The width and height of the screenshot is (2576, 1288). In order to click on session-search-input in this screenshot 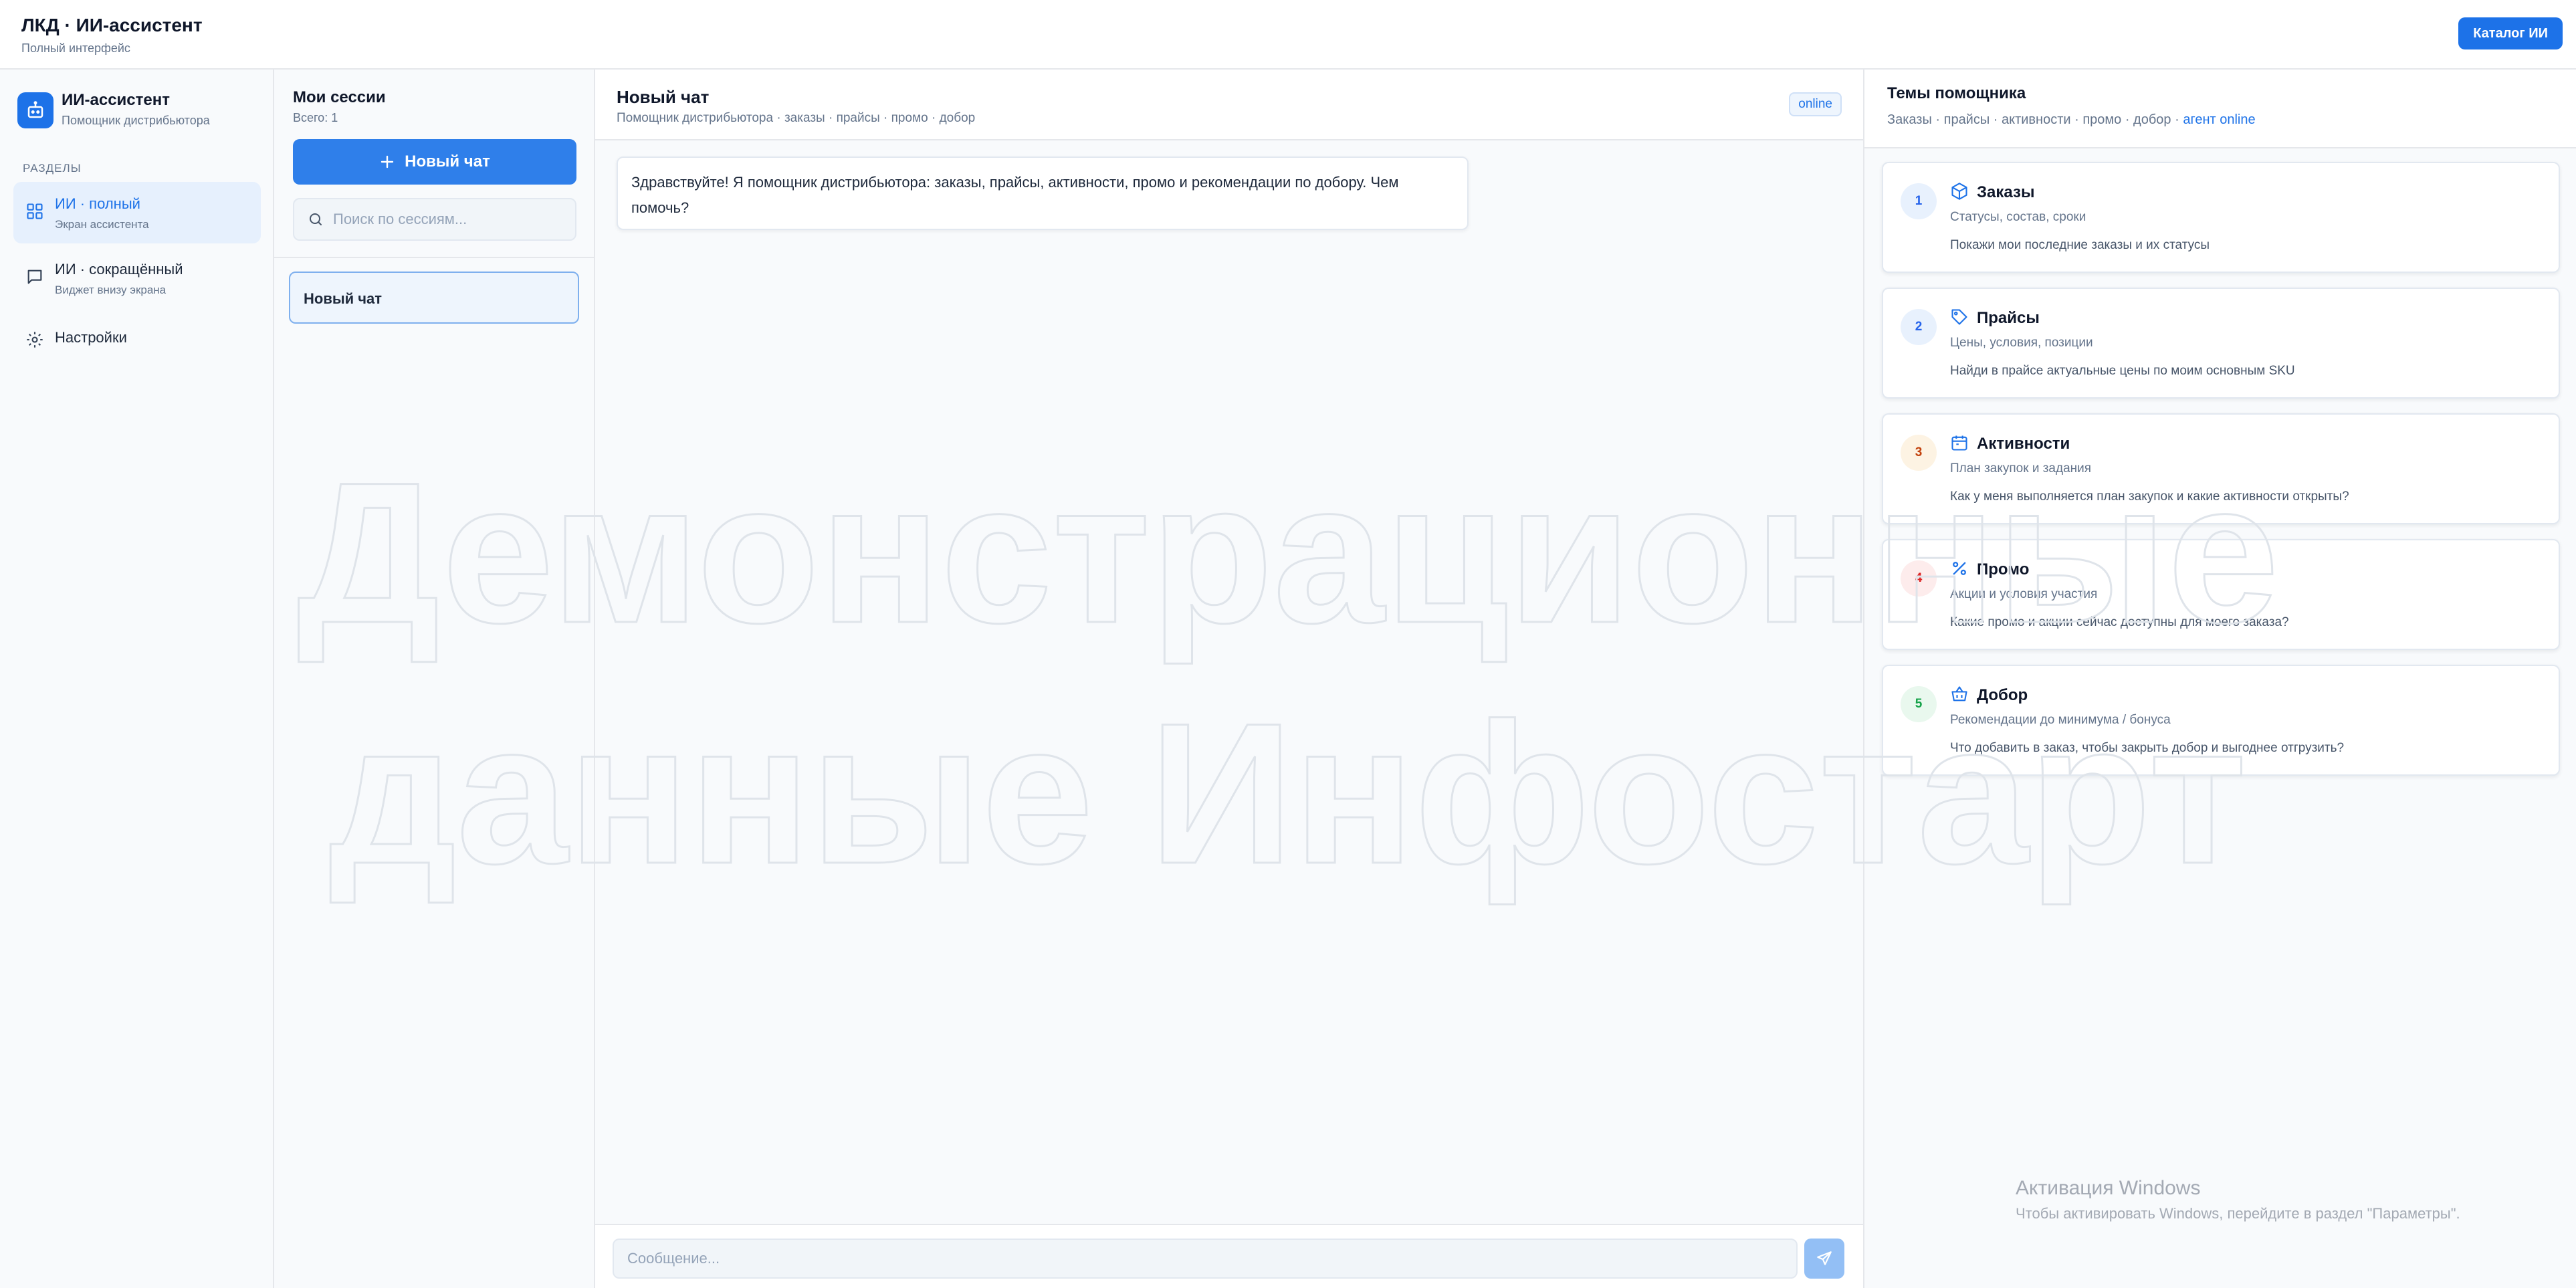, I will do `click(446, 219)`.